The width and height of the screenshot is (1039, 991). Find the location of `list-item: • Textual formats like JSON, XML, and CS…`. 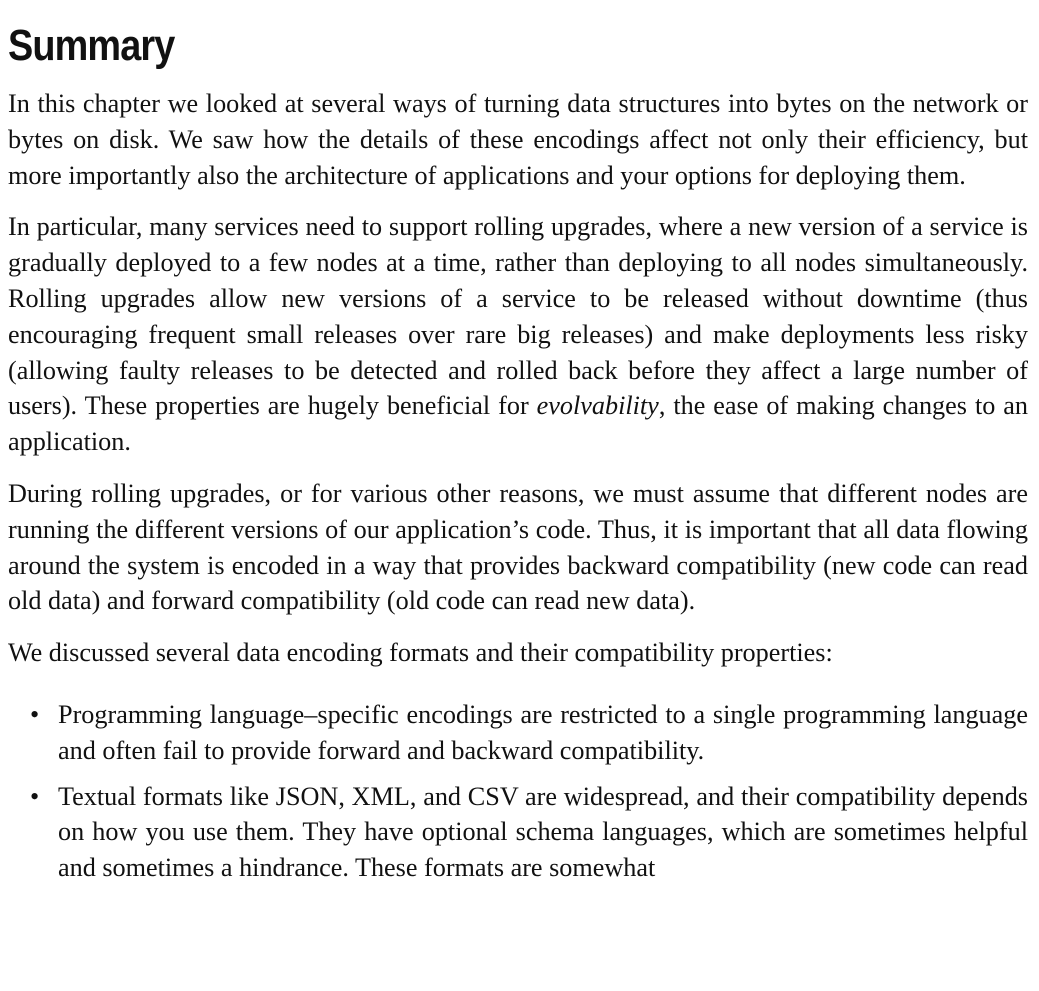

list-item: • Textual formats like JSON, XML, and CS… is located at coordinates (518, 832).